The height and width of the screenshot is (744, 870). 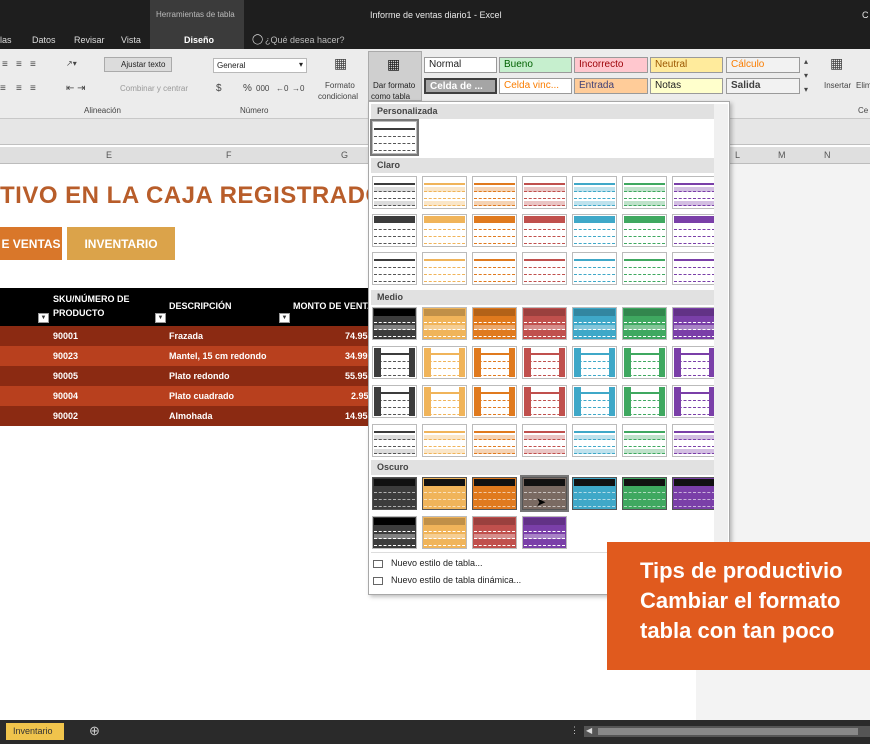 I want to click on ventas-button: E VENTAS, so click(x=31, y=243).